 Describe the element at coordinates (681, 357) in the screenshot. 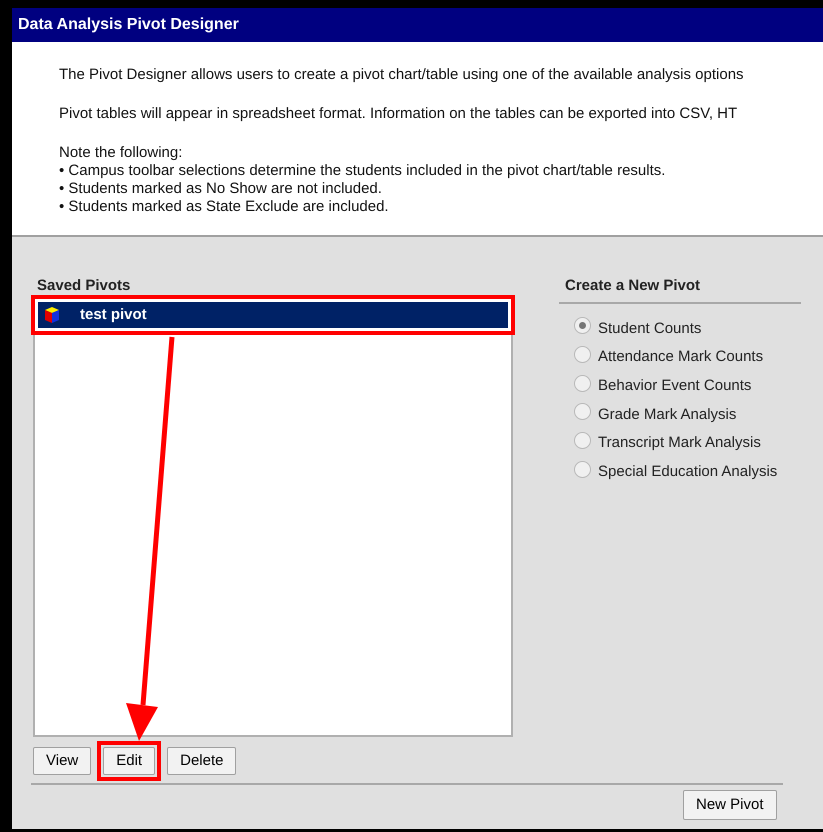

I see `option-label: Attendance Mark Counts` at that location.